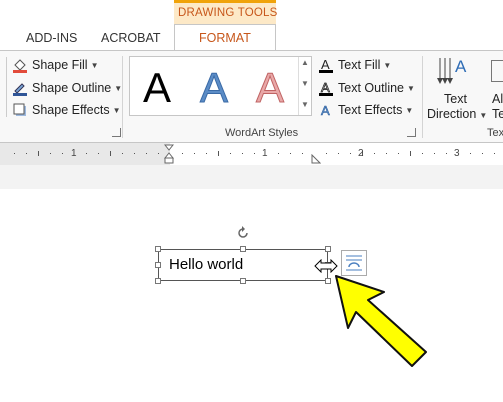  I want to click on text-fill-label: Text Fill, so click(359, 65).